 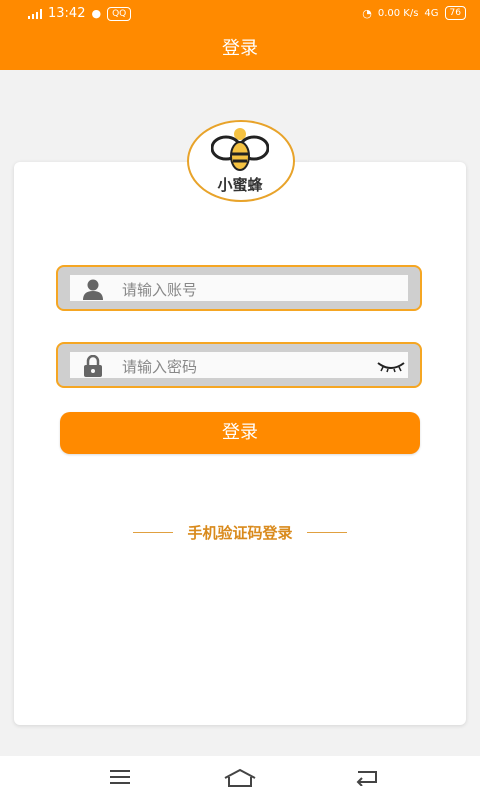 What do you see at coordinates (391, 366) in the screenshot?
I see `eye-closed-icon` at bounding box center [391, 366].